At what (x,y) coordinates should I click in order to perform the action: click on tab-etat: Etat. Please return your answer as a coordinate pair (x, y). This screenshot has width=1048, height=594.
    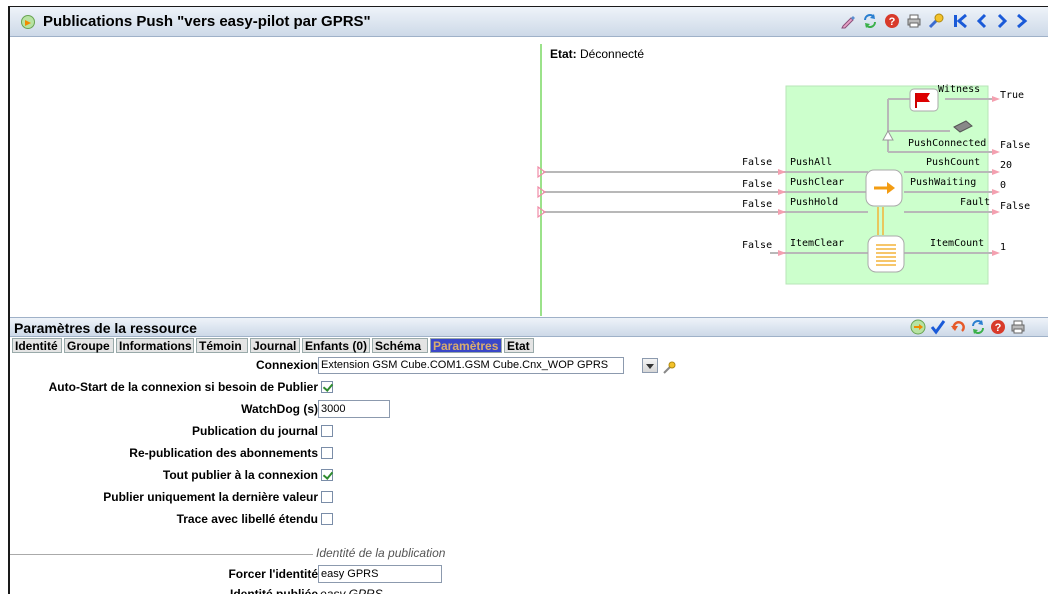
    Looking at the image, I should click on (519, 345).